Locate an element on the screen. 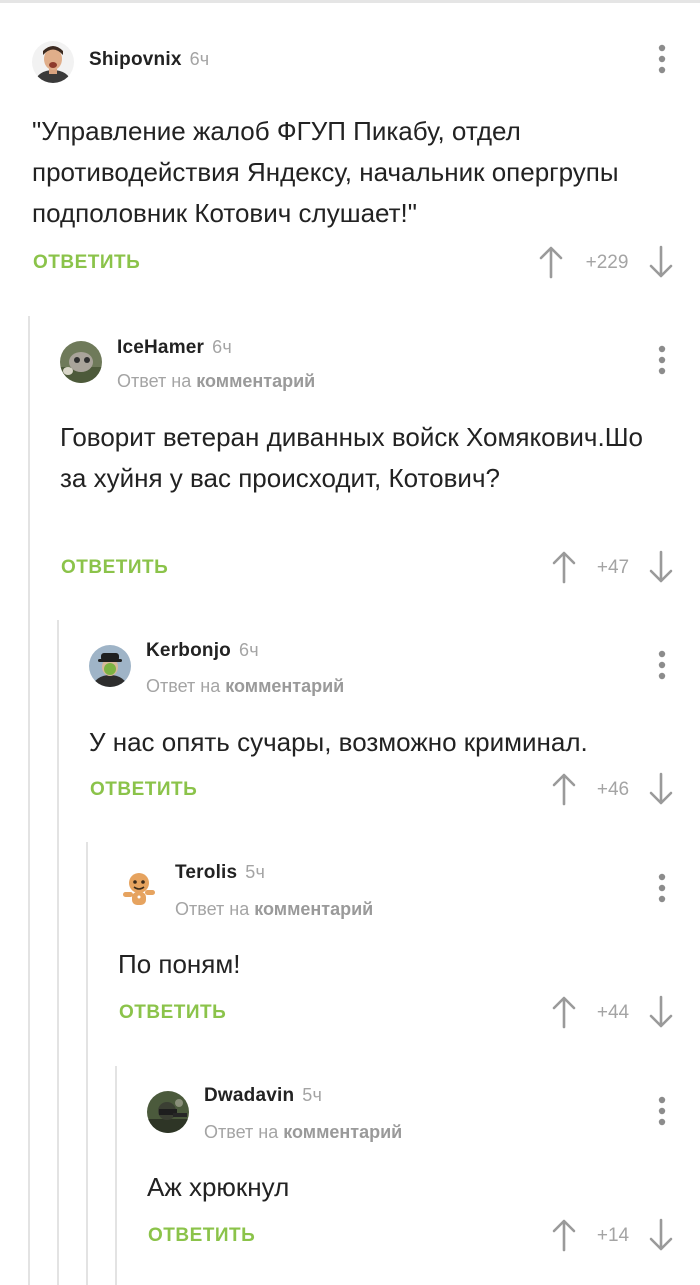 Image resolution: width=700 pixels, height=1285 pixels. comment-author: IceHamer 6ч is located at coordinates (174, 348).